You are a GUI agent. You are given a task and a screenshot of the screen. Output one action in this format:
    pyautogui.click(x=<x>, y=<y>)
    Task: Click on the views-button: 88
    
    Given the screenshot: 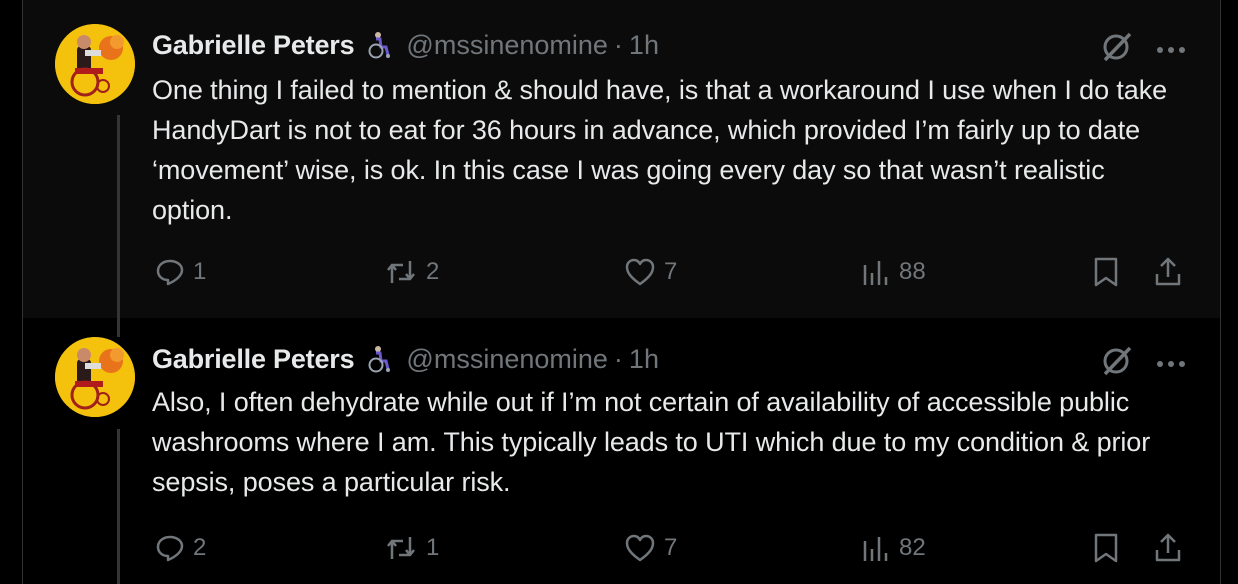 What is the action you would take?
    pyautogui.click(x=893, y=272)
    